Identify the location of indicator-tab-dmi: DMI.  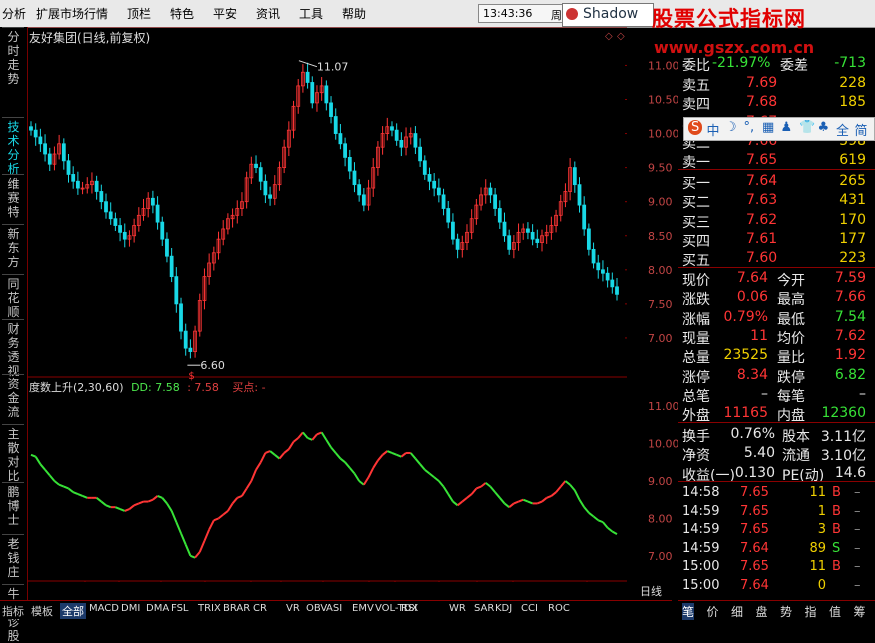
(130, 608).